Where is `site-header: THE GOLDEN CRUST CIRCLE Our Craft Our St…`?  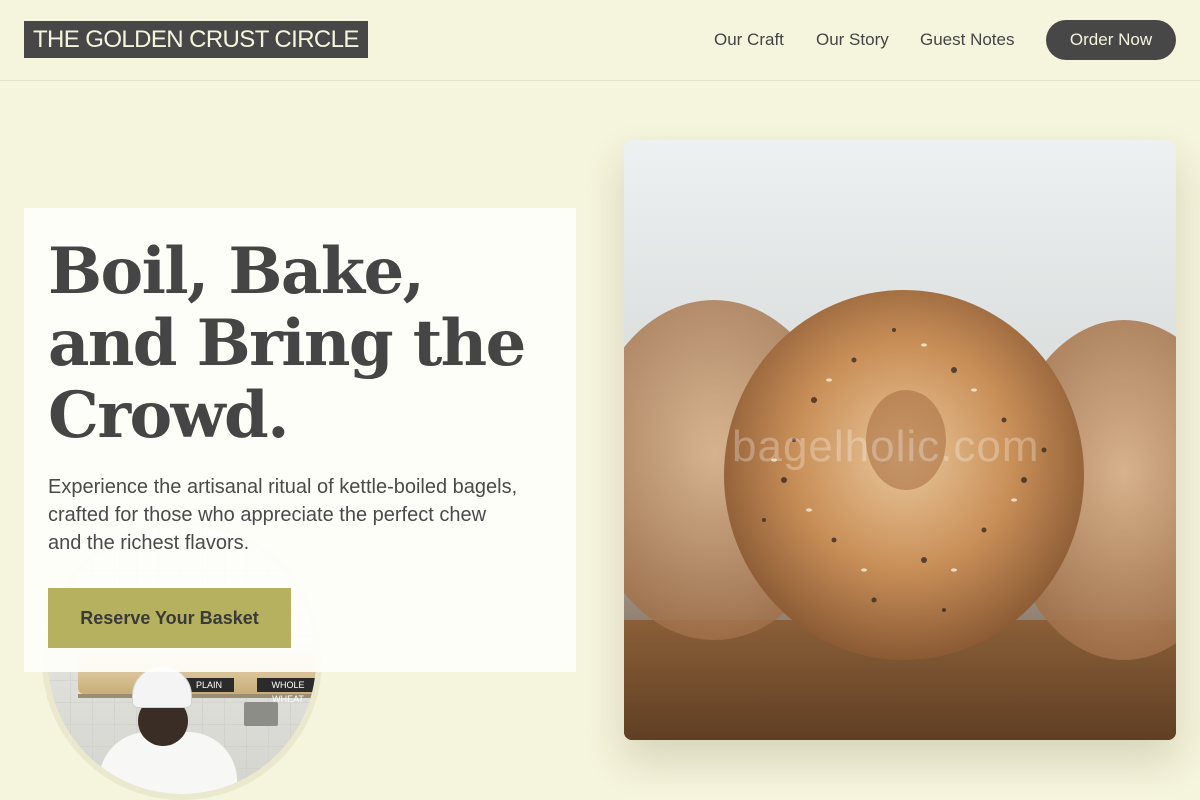 site-header: THE GOLDEN CRUST CIRCLE Our Craft Our St… is located at coordinates (600, 40).